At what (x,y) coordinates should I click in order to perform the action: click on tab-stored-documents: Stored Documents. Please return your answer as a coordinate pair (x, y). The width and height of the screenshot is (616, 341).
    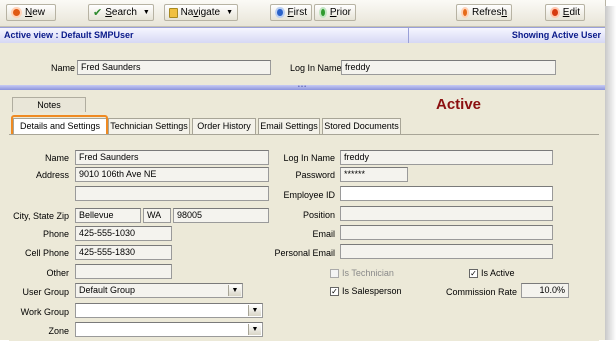
    Looking at the image, I should click on (361, 126).